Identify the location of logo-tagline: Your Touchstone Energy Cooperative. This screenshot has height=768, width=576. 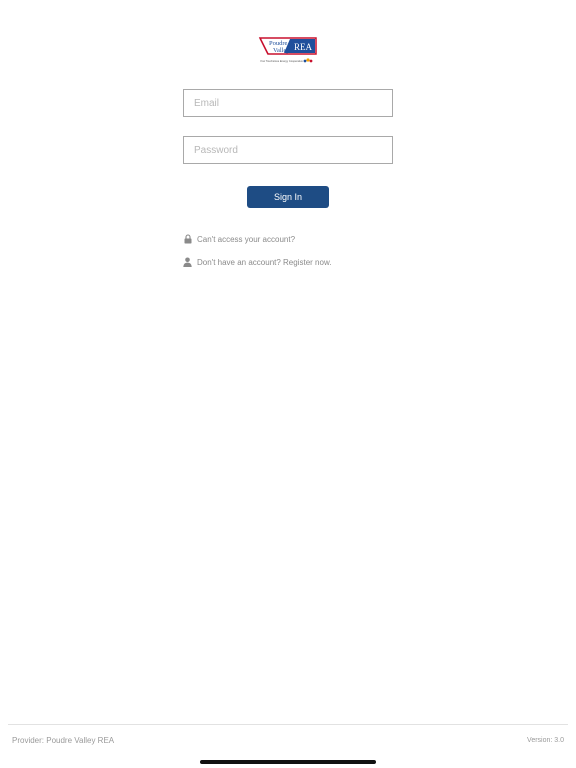
(281, 61).